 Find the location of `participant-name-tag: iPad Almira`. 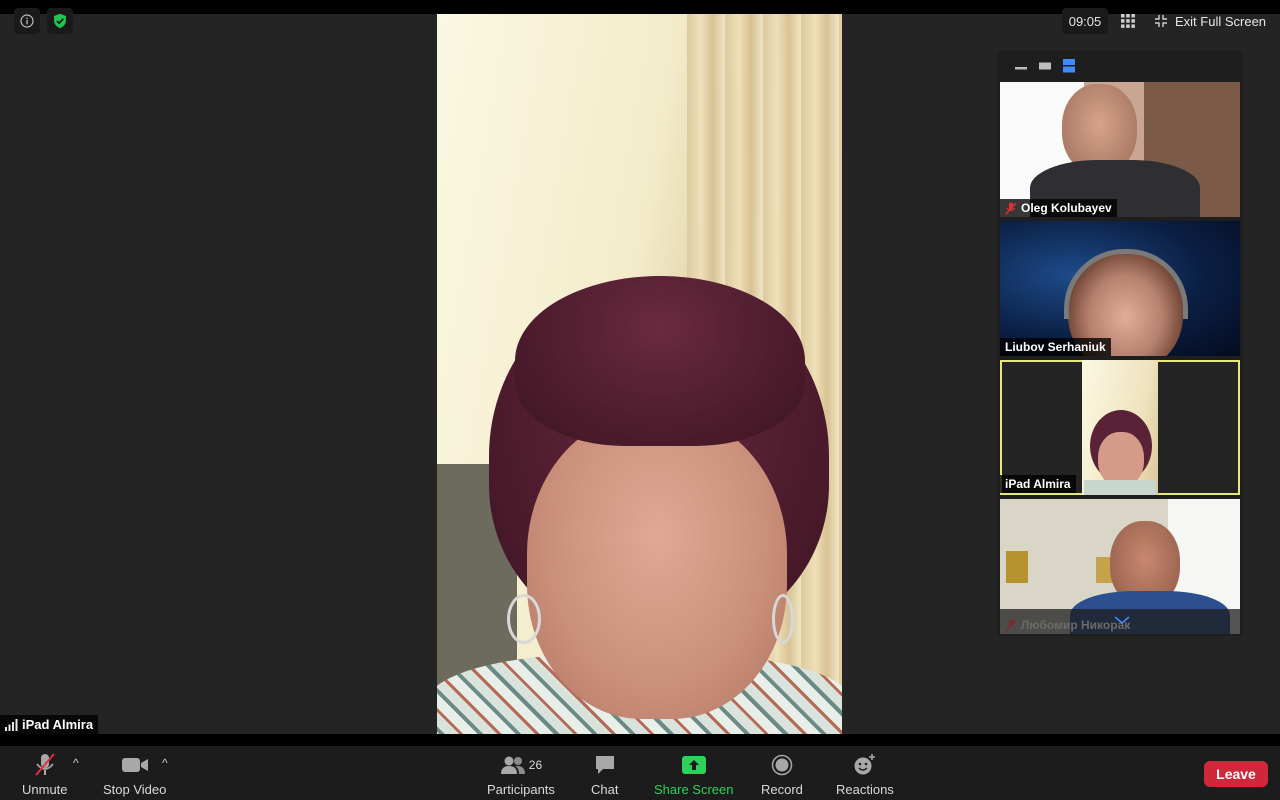

participant-name-tag: iPad Almira is located at coordinates (1038, 484).